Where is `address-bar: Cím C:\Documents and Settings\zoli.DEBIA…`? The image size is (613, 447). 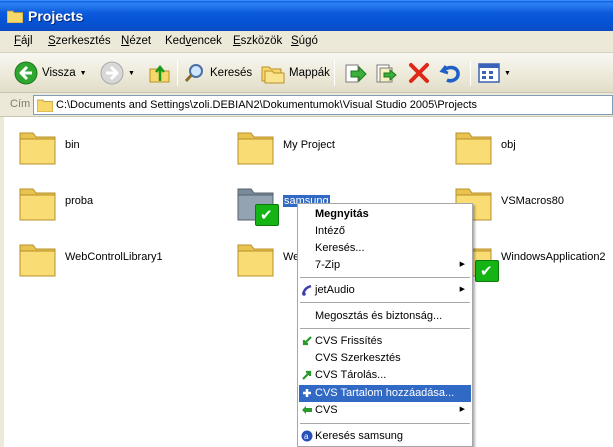 address-bar: Cím C:\Documents and Settings\zoli.DEBIA… is located at coordinates (306, 105).